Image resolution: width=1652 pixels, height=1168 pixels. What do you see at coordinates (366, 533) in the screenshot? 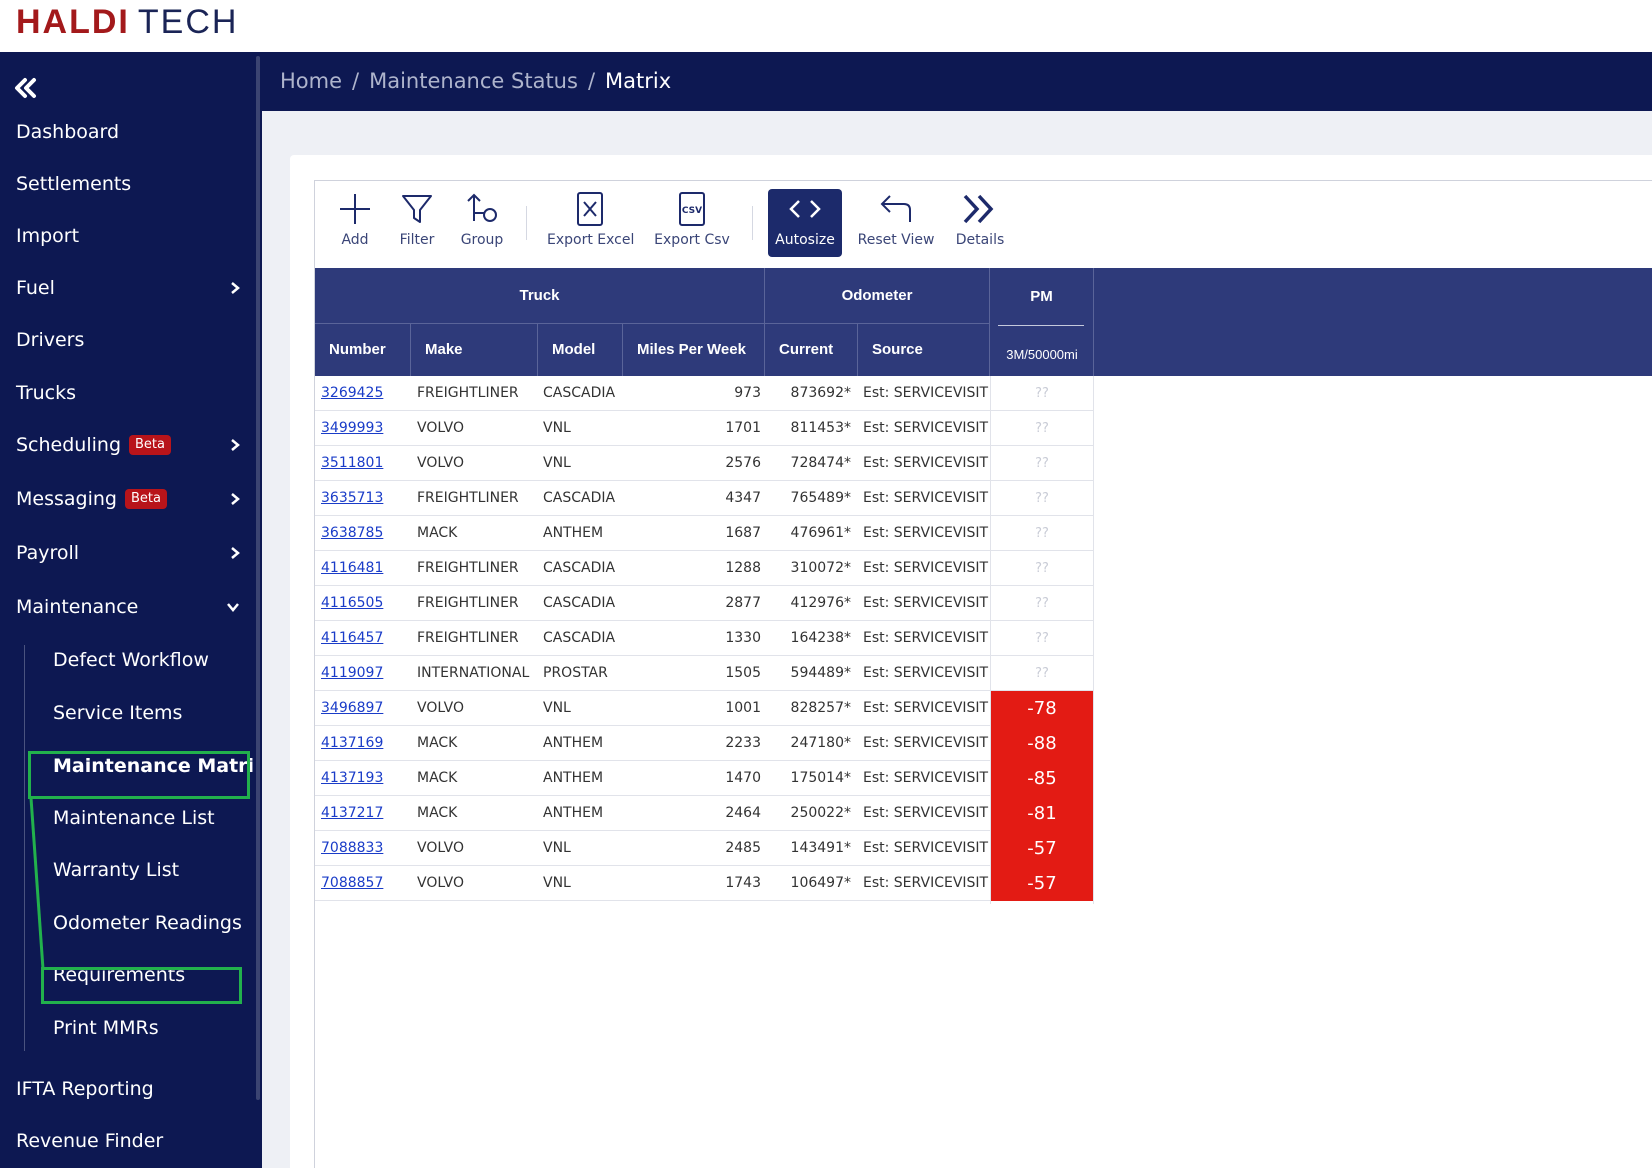
I see `truck-number-link: 3638785` at bounding box center [366, 533].